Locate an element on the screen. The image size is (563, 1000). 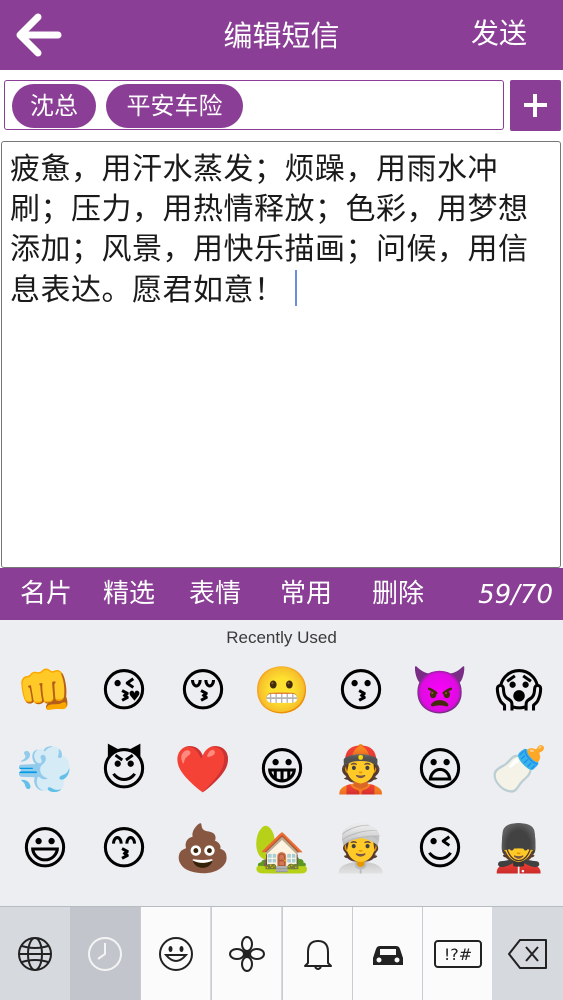
bell-icon is located at coordinates (317, 954).